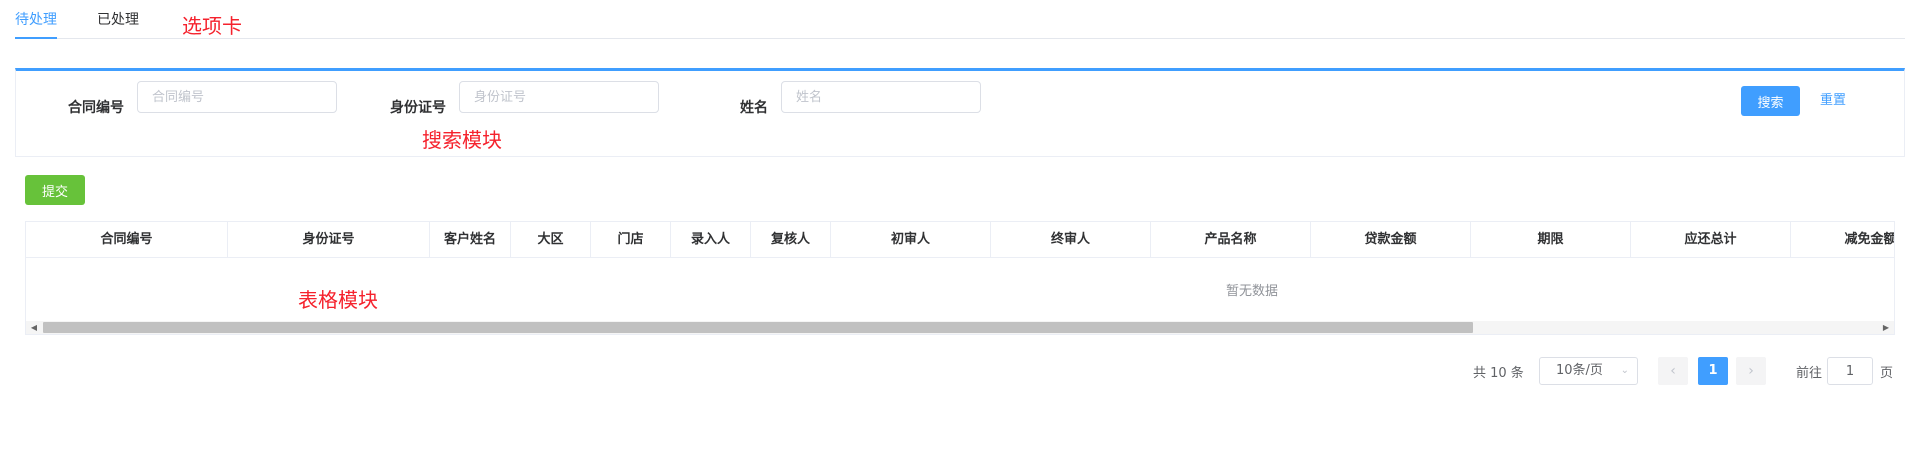 This screenshot has width=1913, height=455. Describe the element at coordinates (1886, 327) in the screenshot. I see `scroll-right-arrow-icon: ▶` at that location.